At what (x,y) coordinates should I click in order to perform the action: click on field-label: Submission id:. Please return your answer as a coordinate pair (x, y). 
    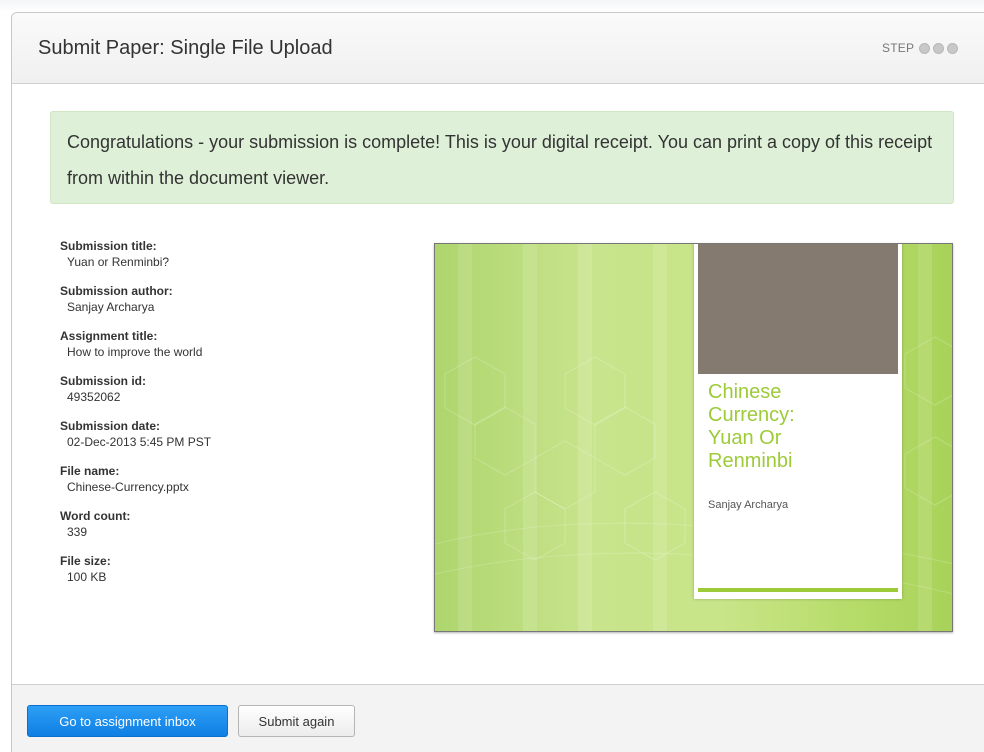
    Looking at the image, I should click on (103, 381).